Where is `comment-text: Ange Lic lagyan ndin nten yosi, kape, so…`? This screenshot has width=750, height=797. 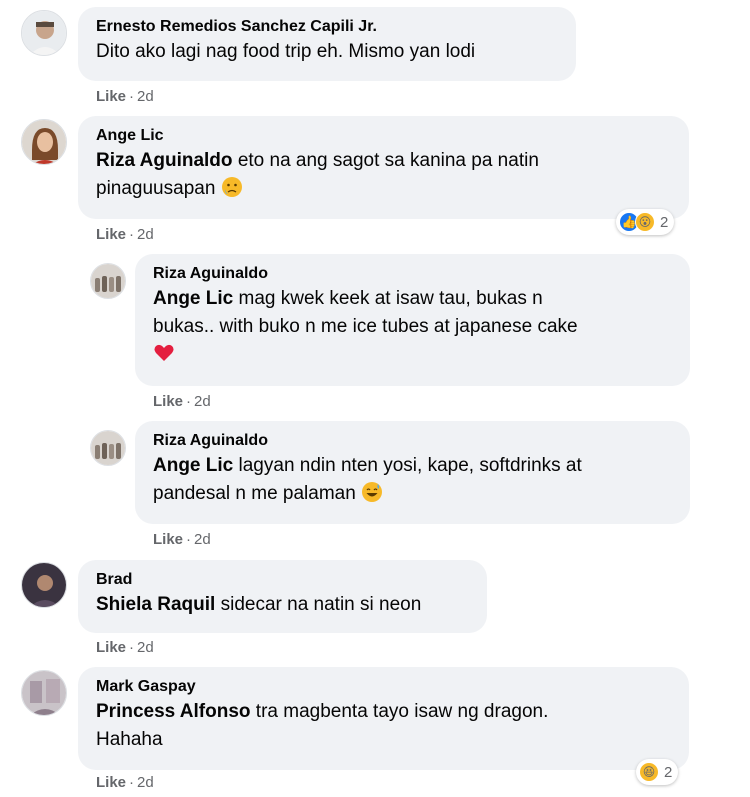 comment-text: Ange Lic lagyan ndin nten yosi, kape, so… is located at coordinates (413, 480).